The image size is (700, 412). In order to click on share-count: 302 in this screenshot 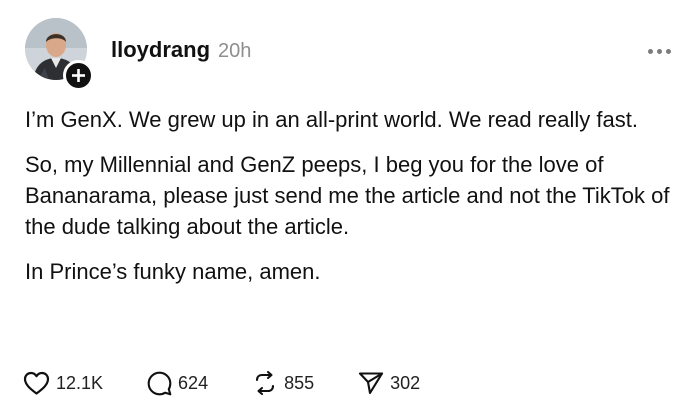, I will do `click(405, 382)`.